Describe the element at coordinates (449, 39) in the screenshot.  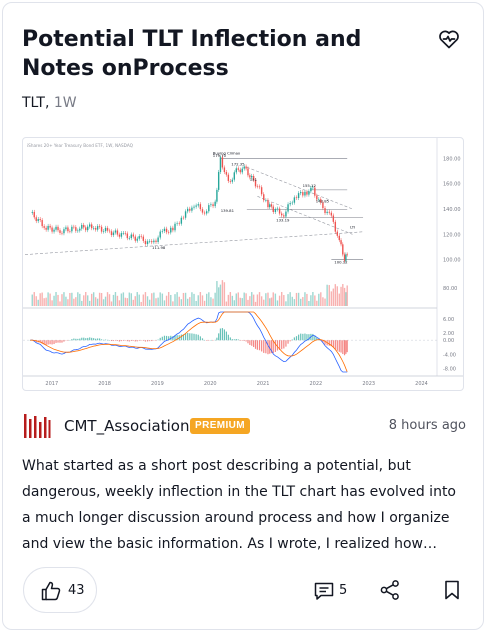
I see `heart-pulse-icon` at that location.